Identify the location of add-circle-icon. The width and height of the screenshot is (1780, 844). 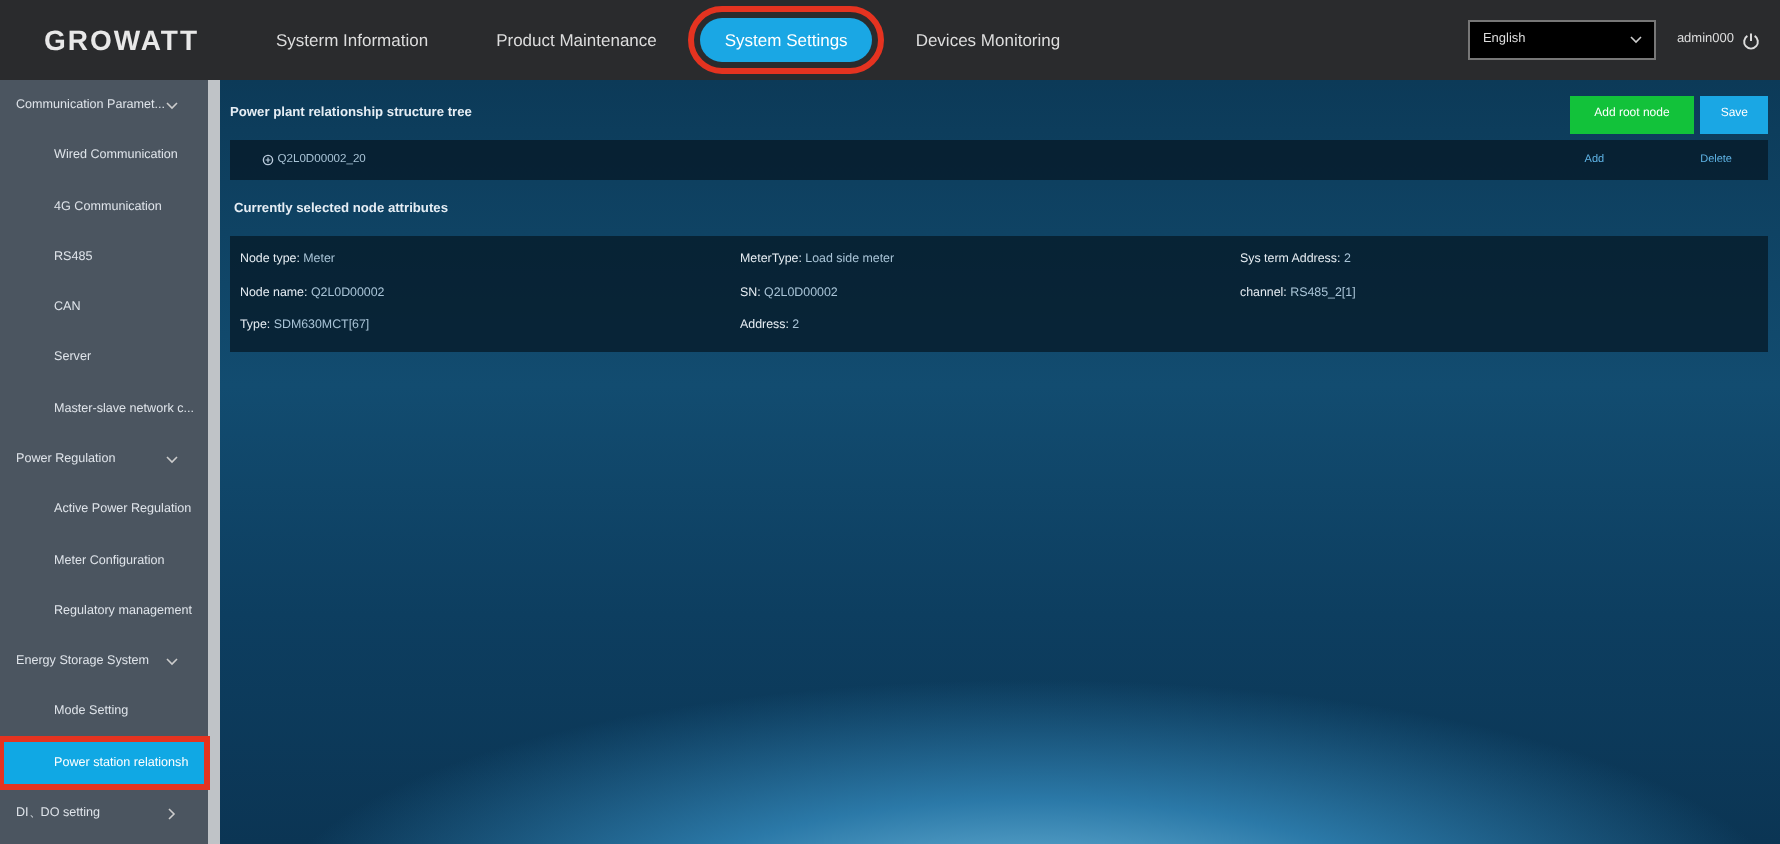
(268, 160).